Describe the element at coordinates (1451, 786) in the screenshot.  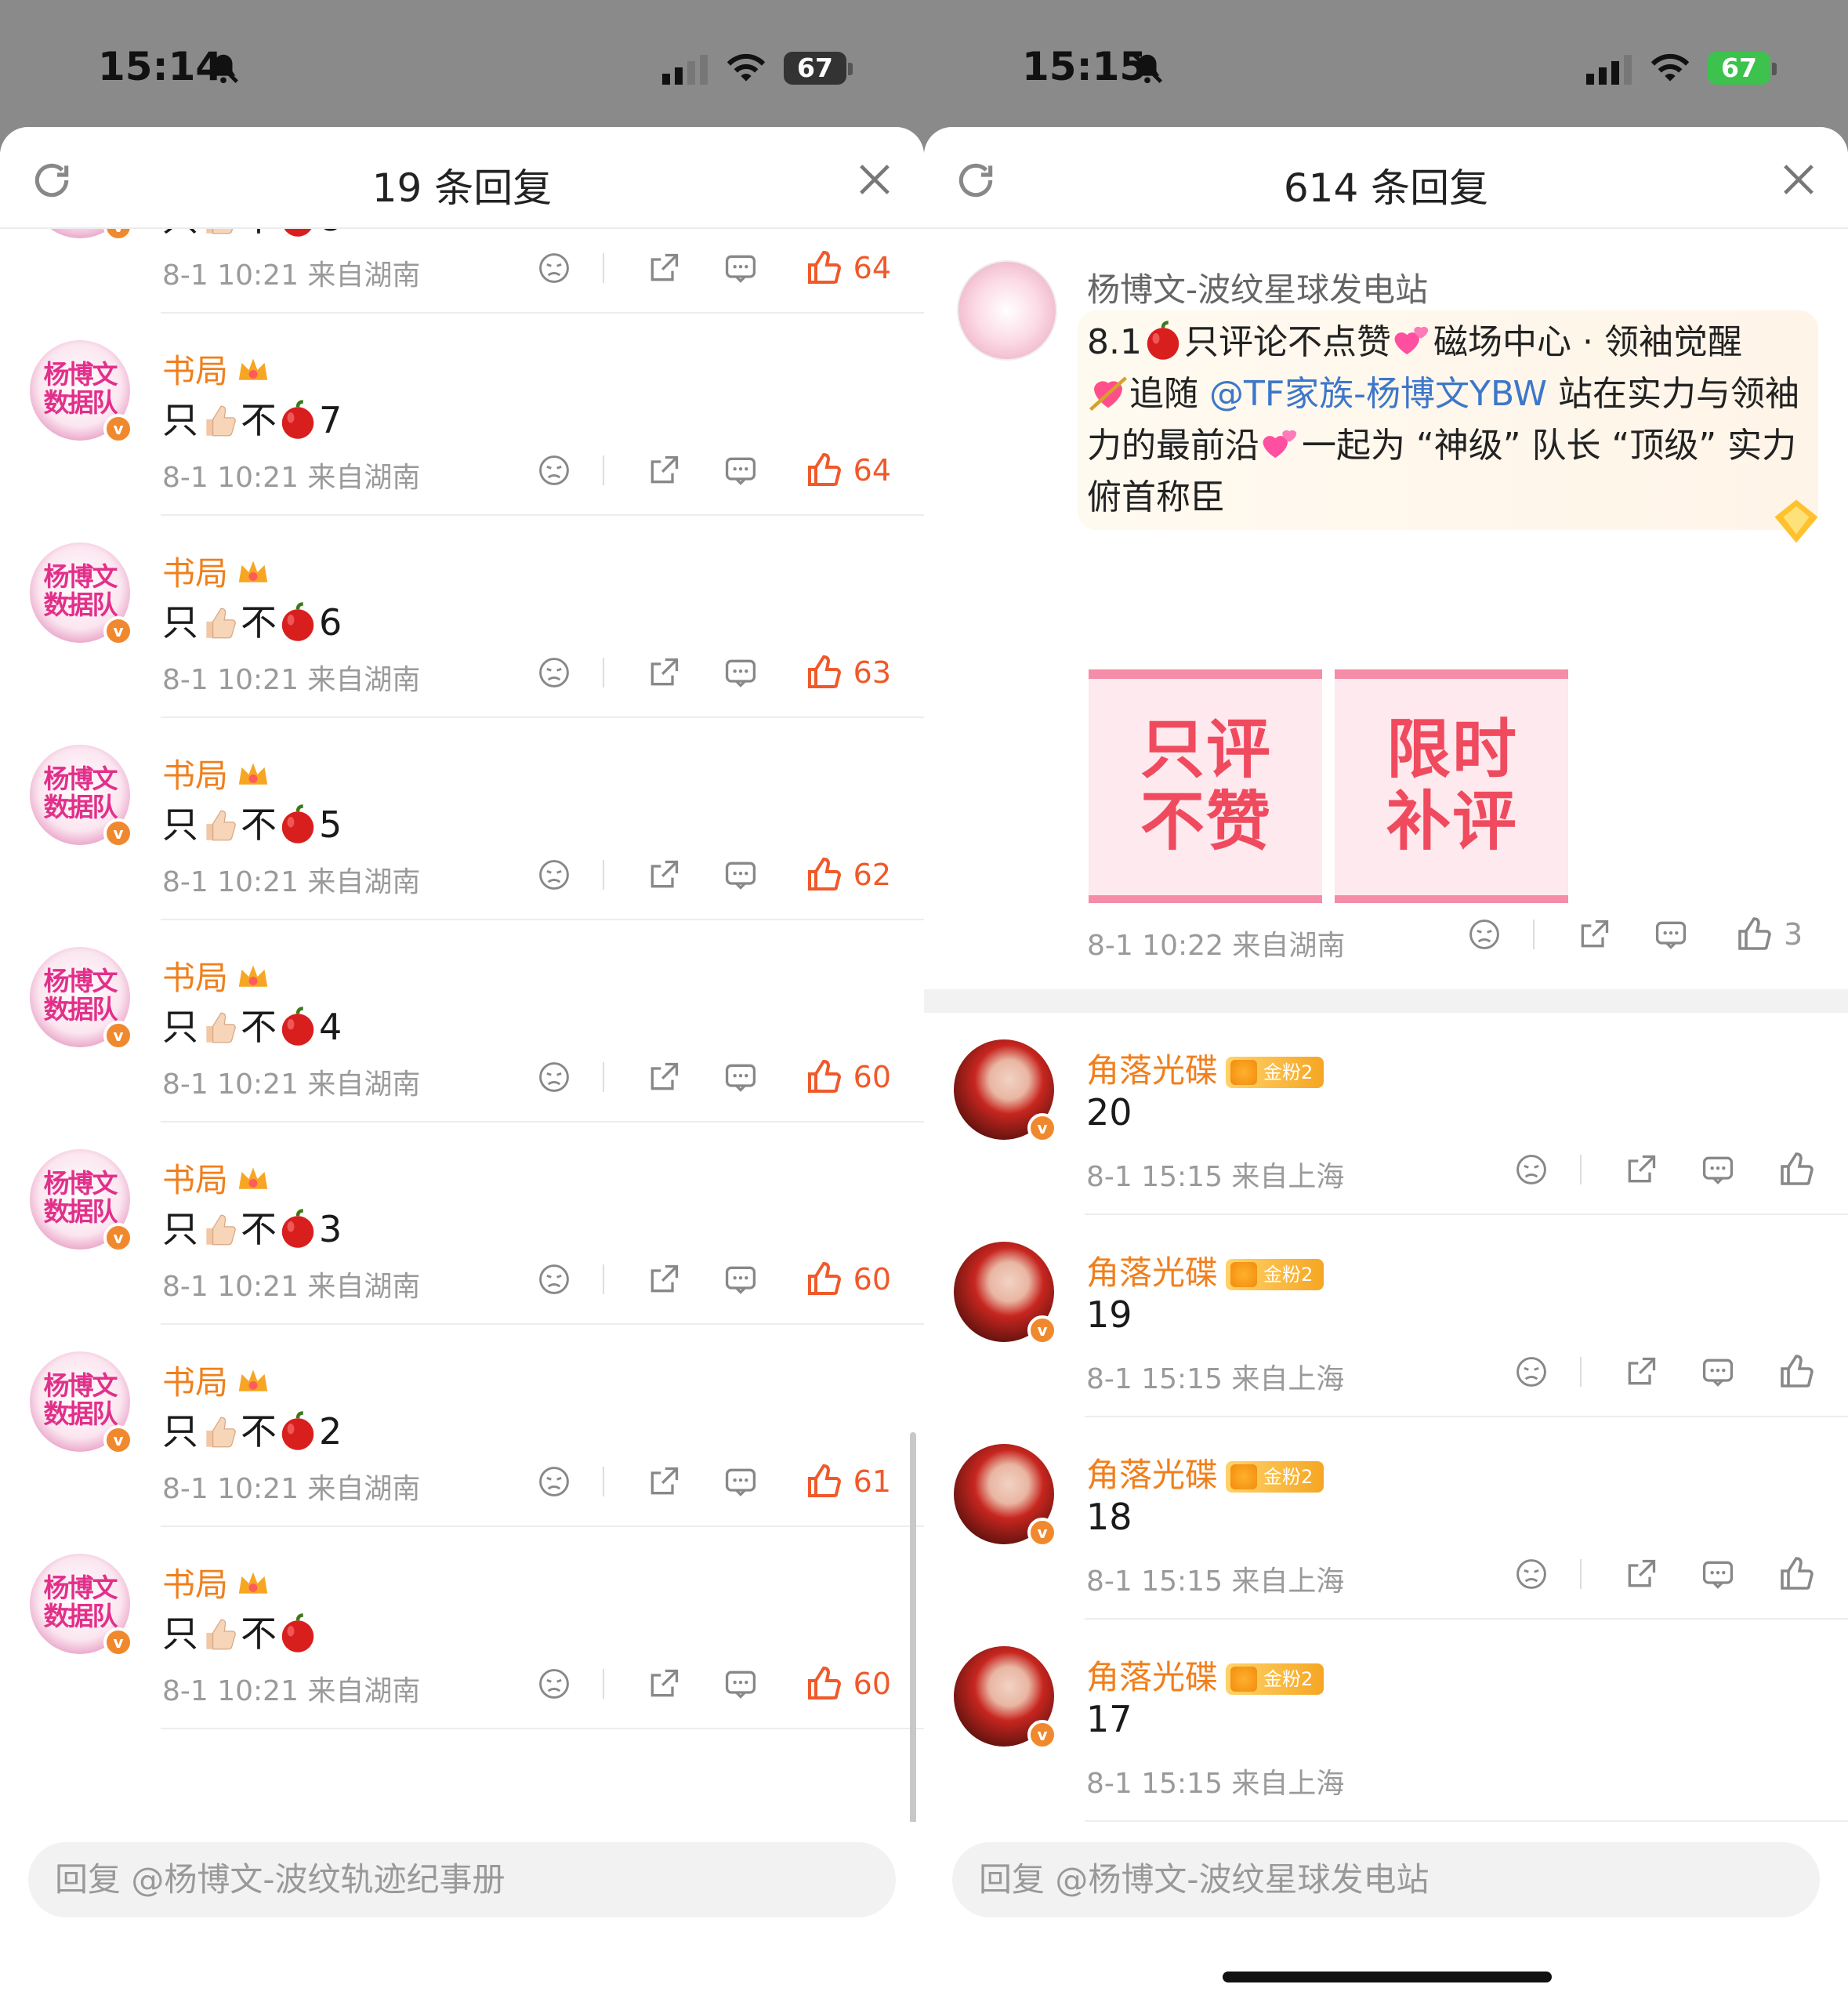
I see `post-image-2: 限时补评` at that location.